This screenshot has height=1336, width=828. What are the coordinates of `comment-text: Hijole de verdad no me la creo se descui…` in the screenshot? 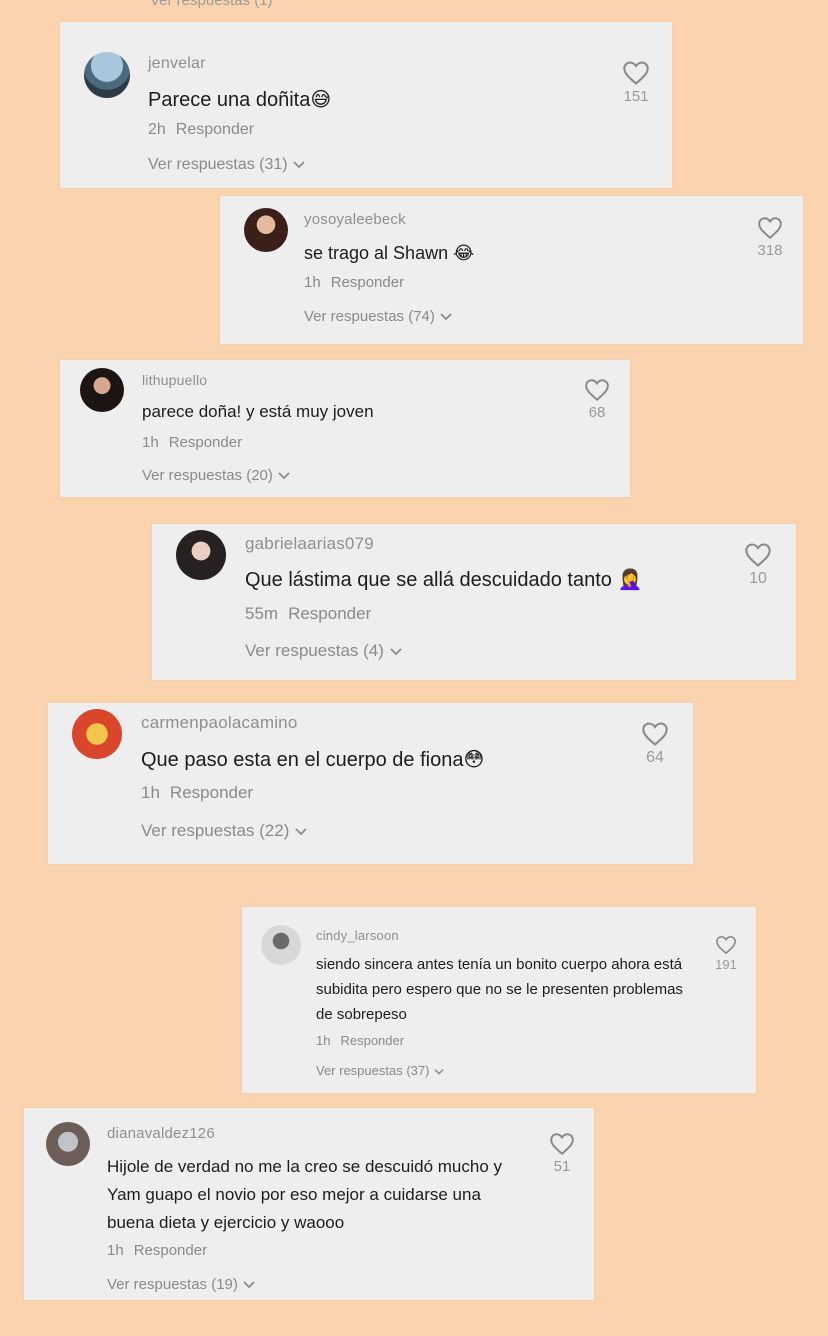 It's located at (304, 1195).